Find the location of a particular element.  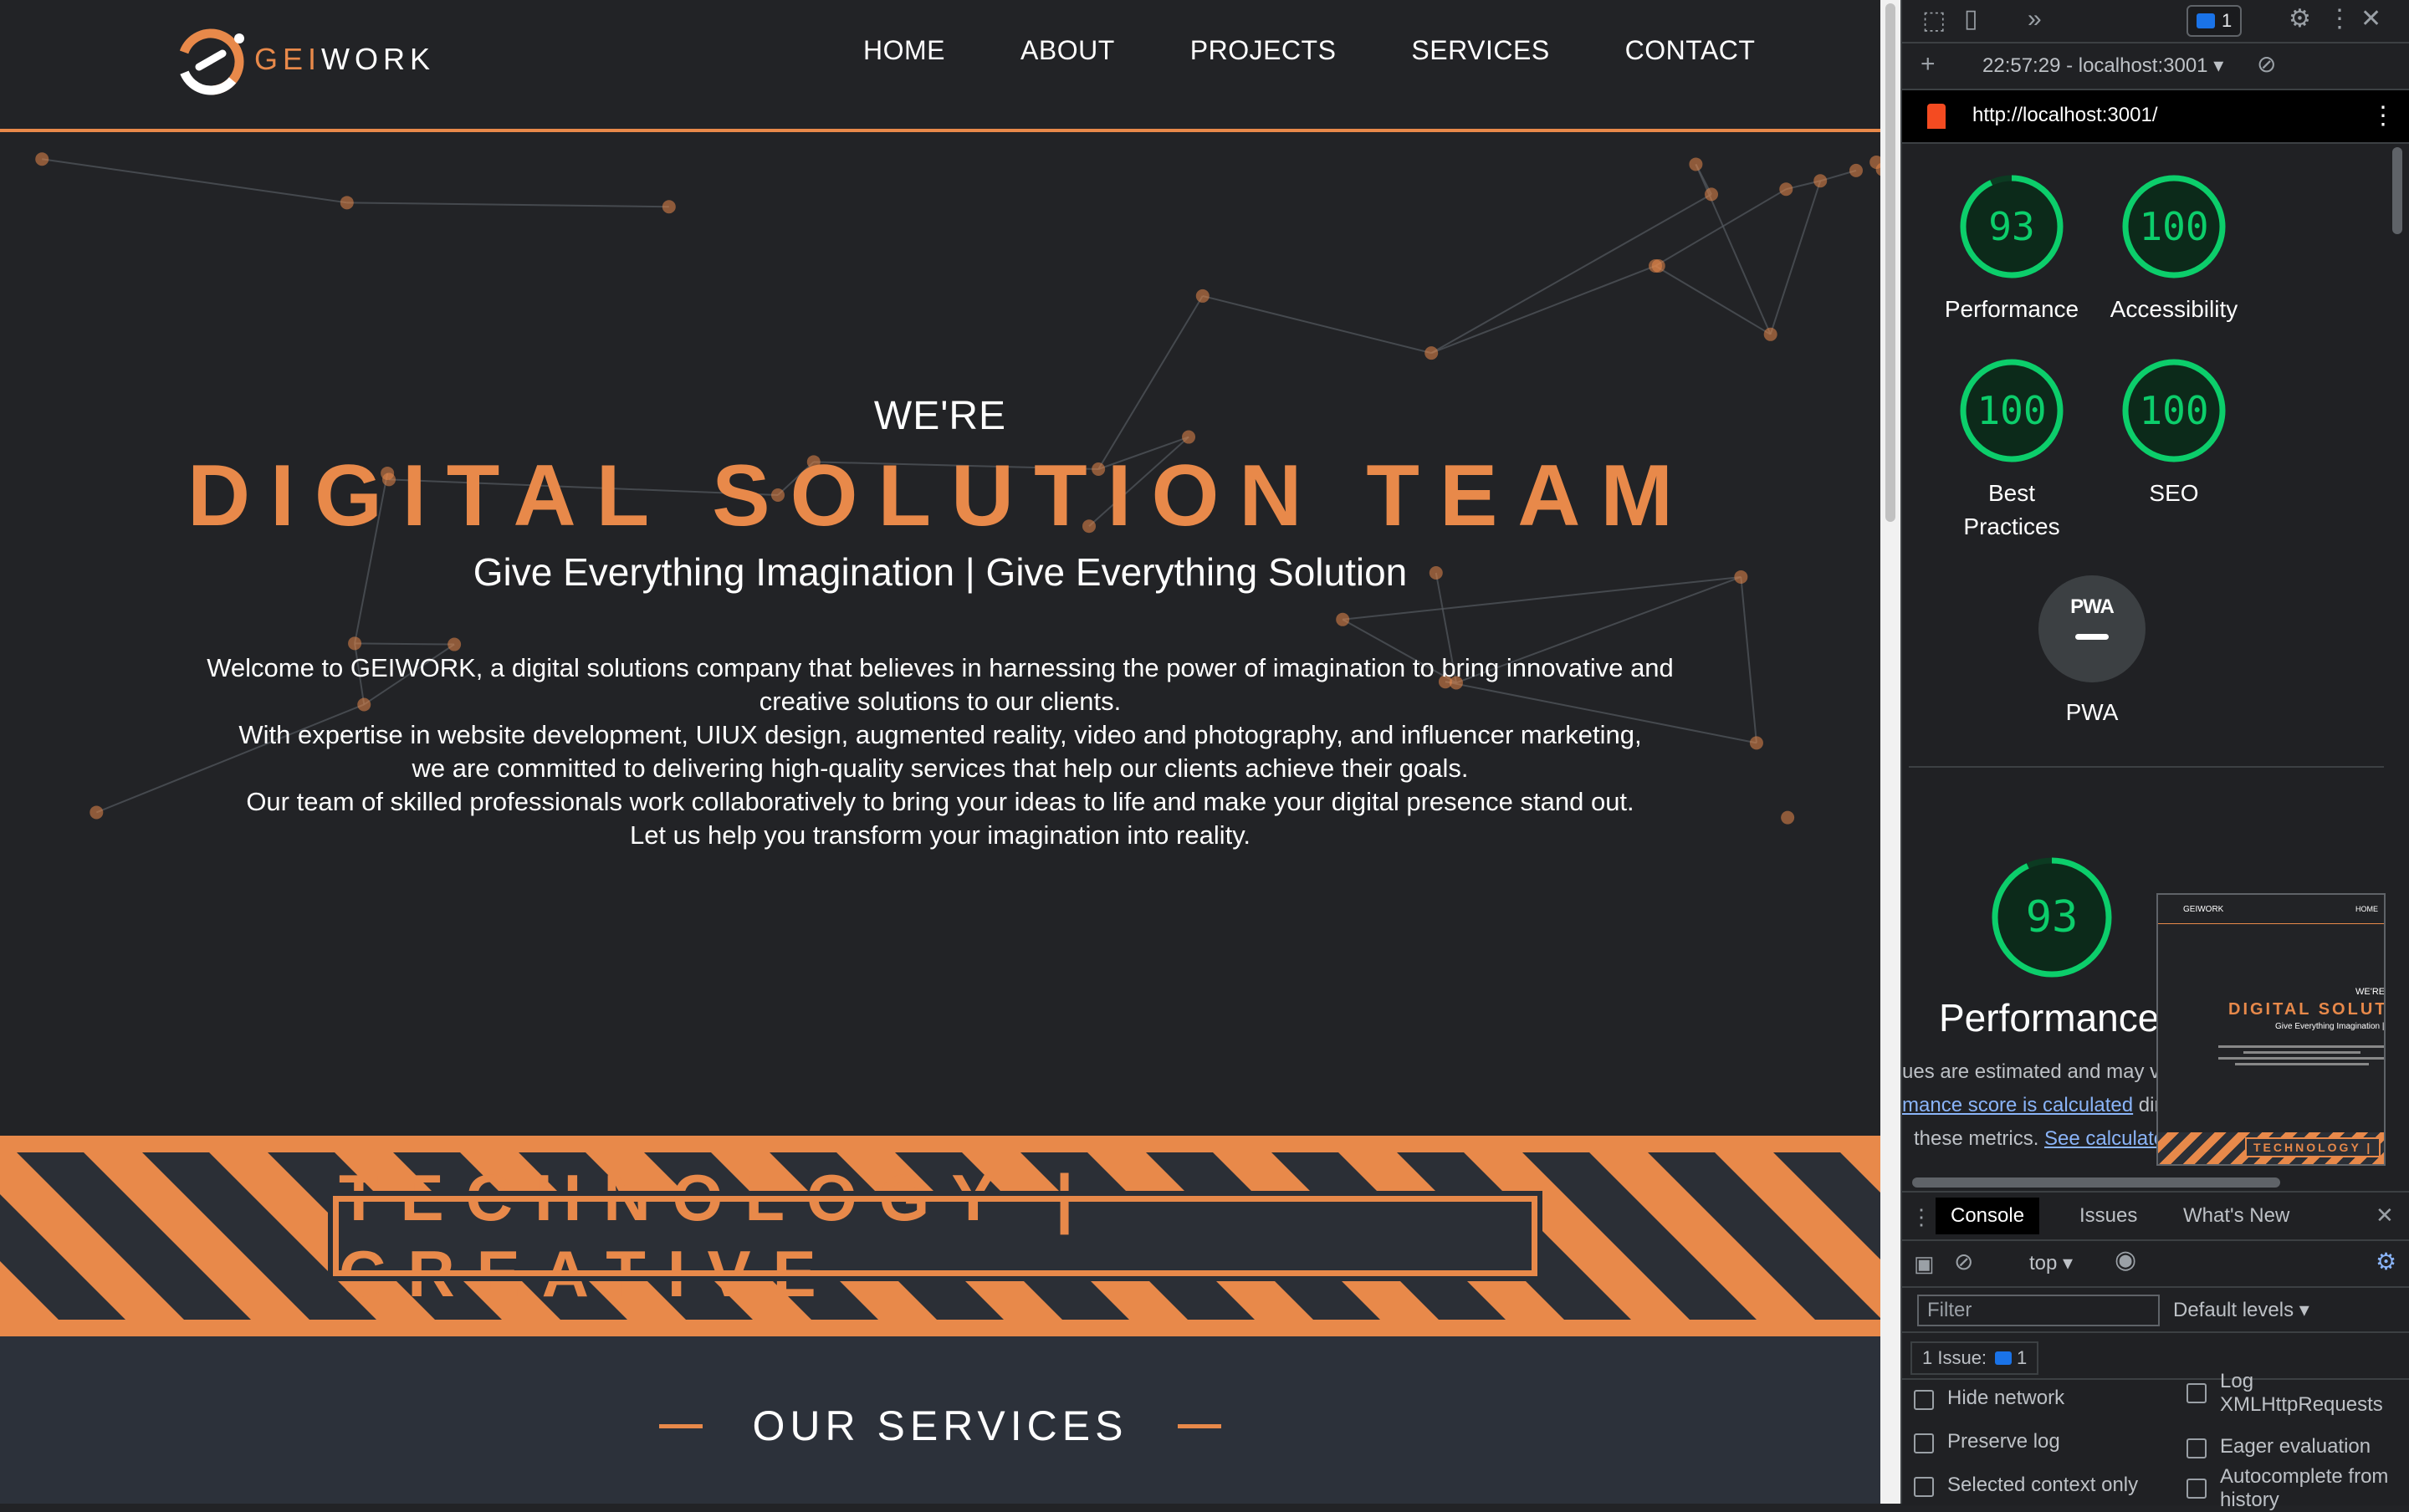

hazard-stripe-band: TECHNOLOGY | CREATIVE is located at coordinates (940, 1236).